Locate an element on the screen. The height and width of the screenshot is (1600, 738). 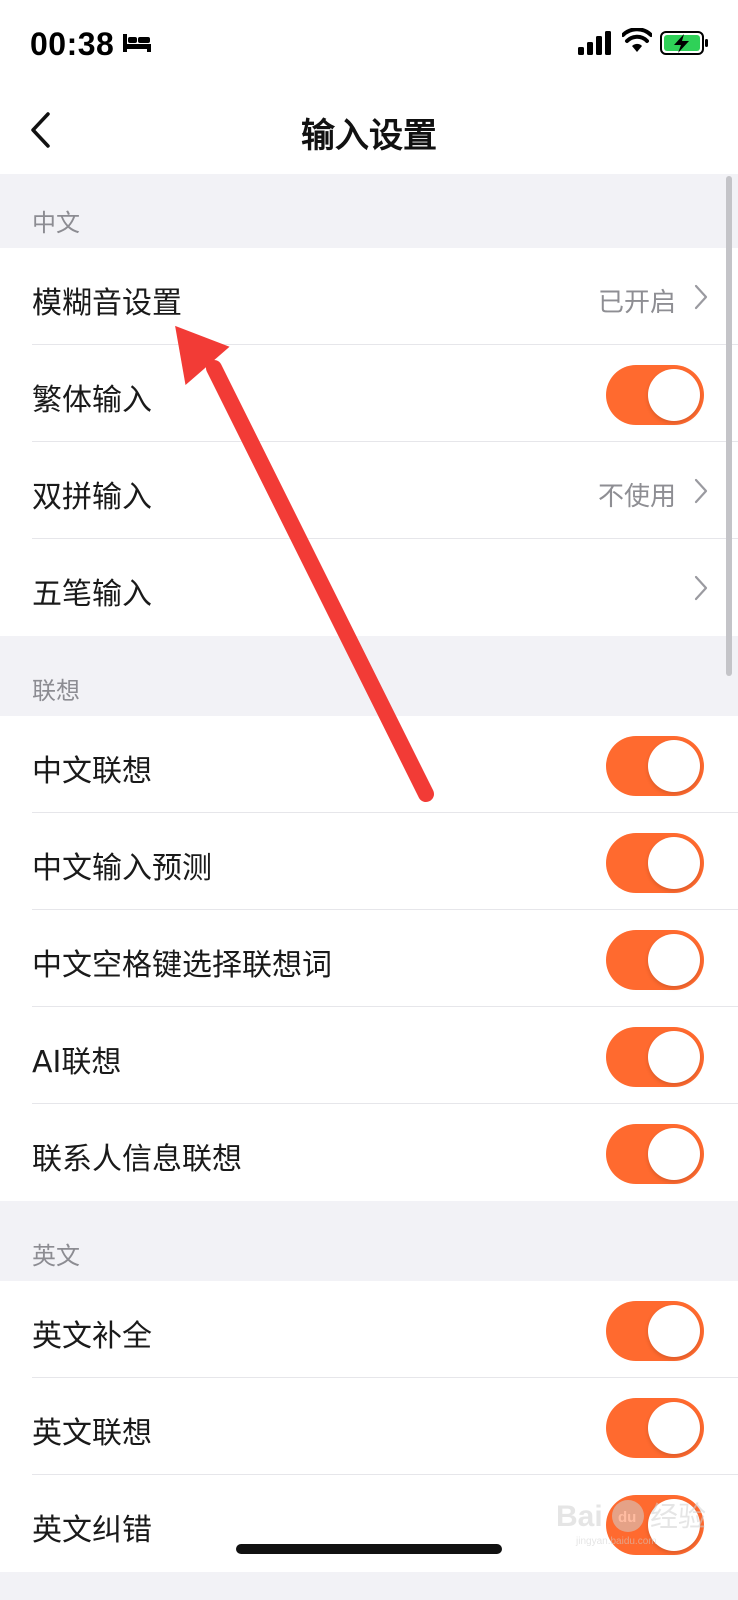
row-english-completion: 英文补全 is located at coordinates (369, 1329).